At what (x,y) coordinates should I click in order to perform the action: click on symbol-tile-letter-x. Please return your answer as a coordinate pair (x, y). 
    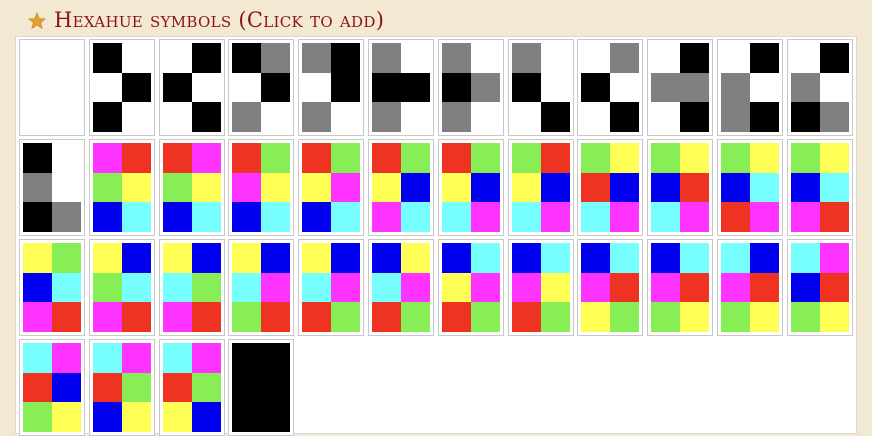
    Looking at the image, I should click on (52, 387).